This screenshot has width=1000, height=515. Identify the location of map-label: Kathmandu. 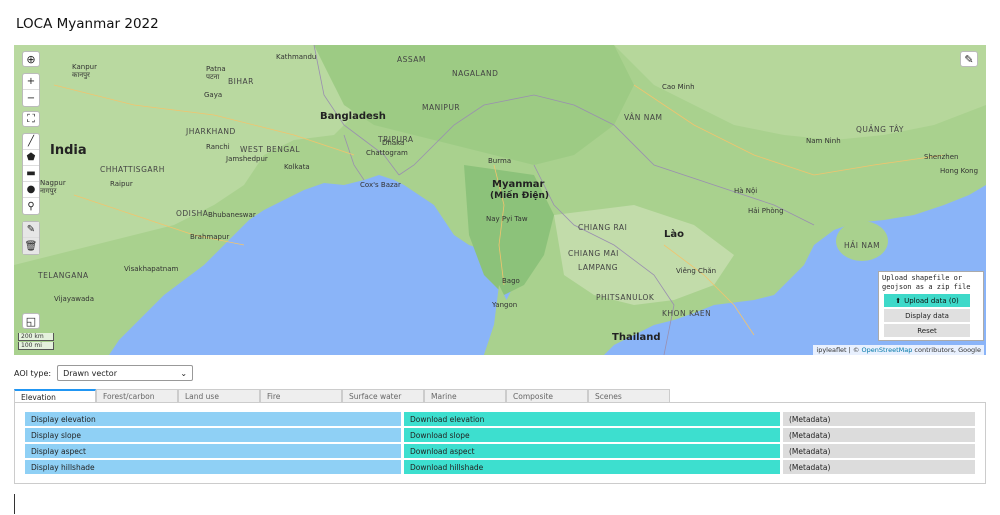
(296, 57).